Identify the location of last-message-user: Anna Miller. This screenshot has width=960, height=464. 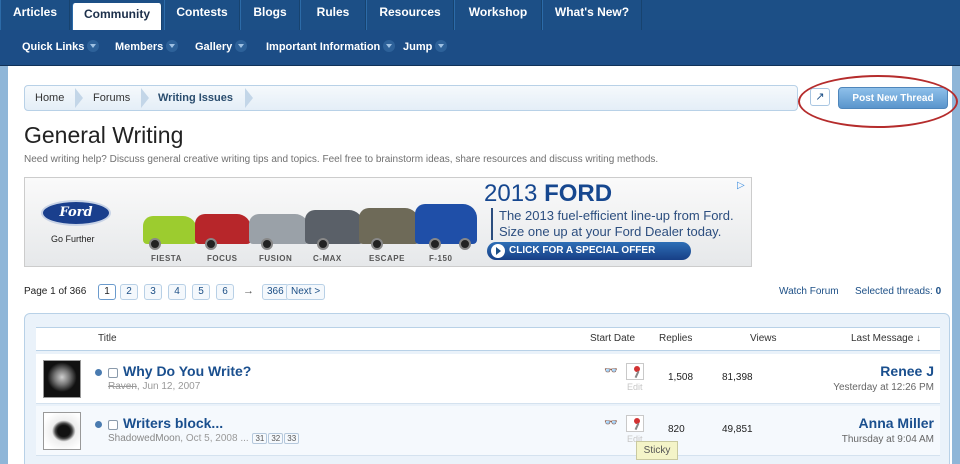
(859, 423).